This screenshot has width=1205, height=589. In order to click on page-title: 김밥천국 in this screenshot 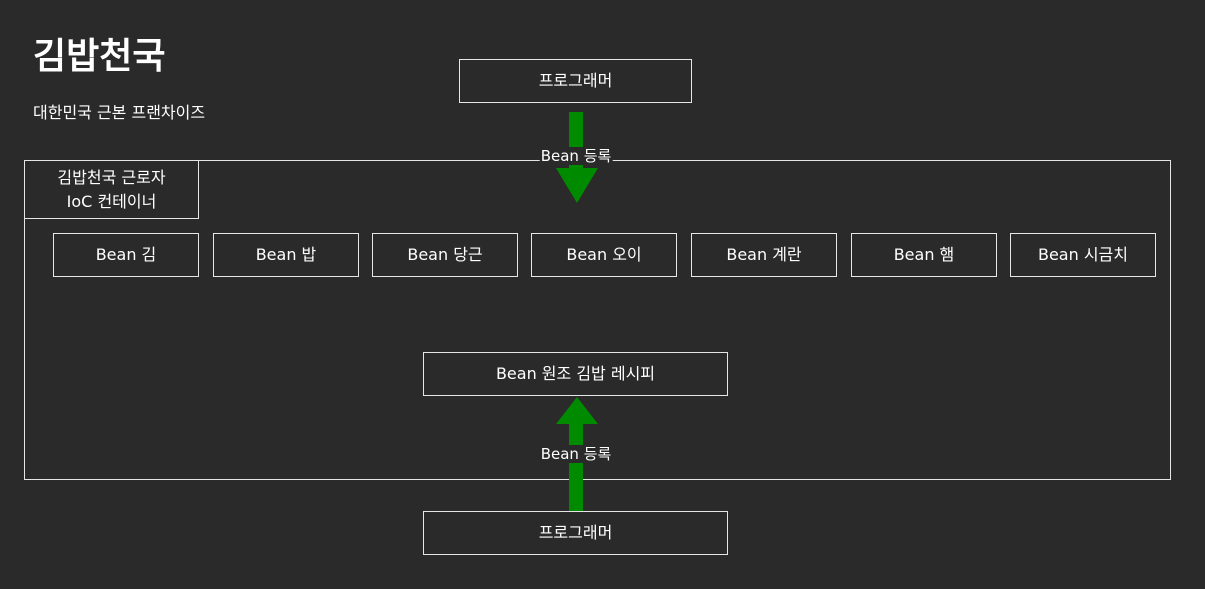, I will do `click(99, 56)`.